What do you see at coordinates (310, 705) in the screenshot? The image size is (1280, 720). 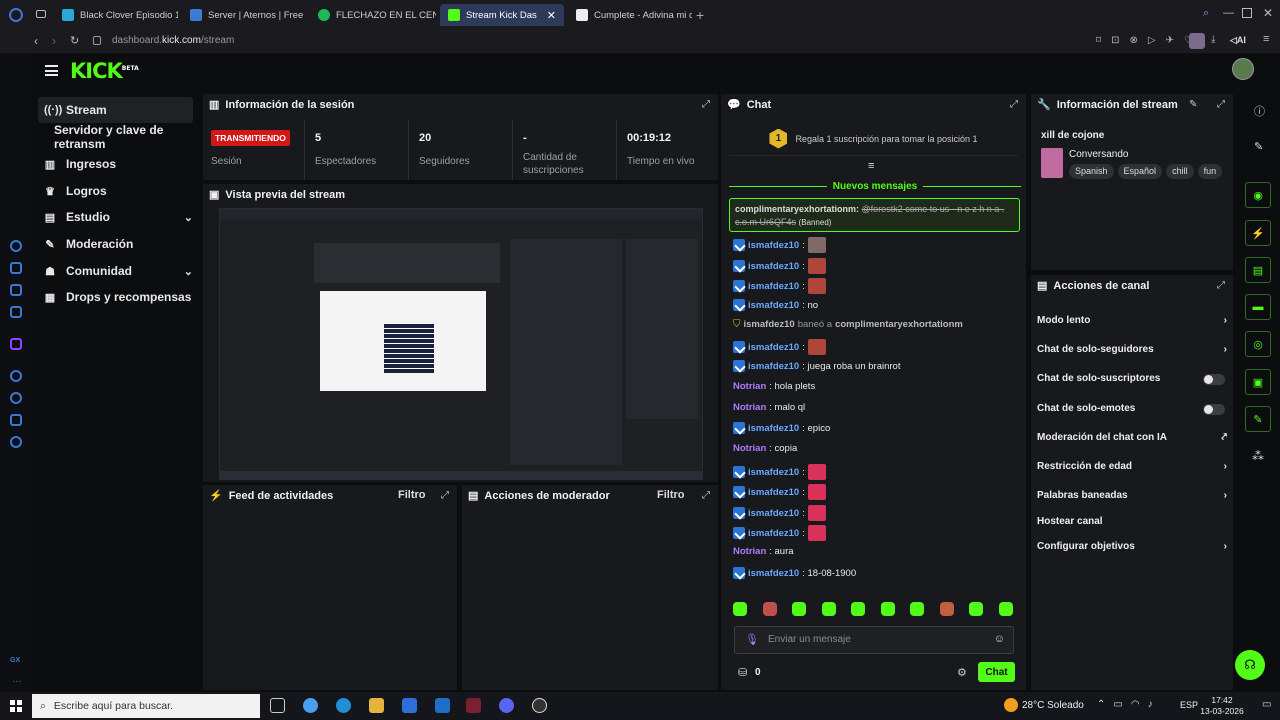 I see `copilot-icon` at bounding box center [310, 705].